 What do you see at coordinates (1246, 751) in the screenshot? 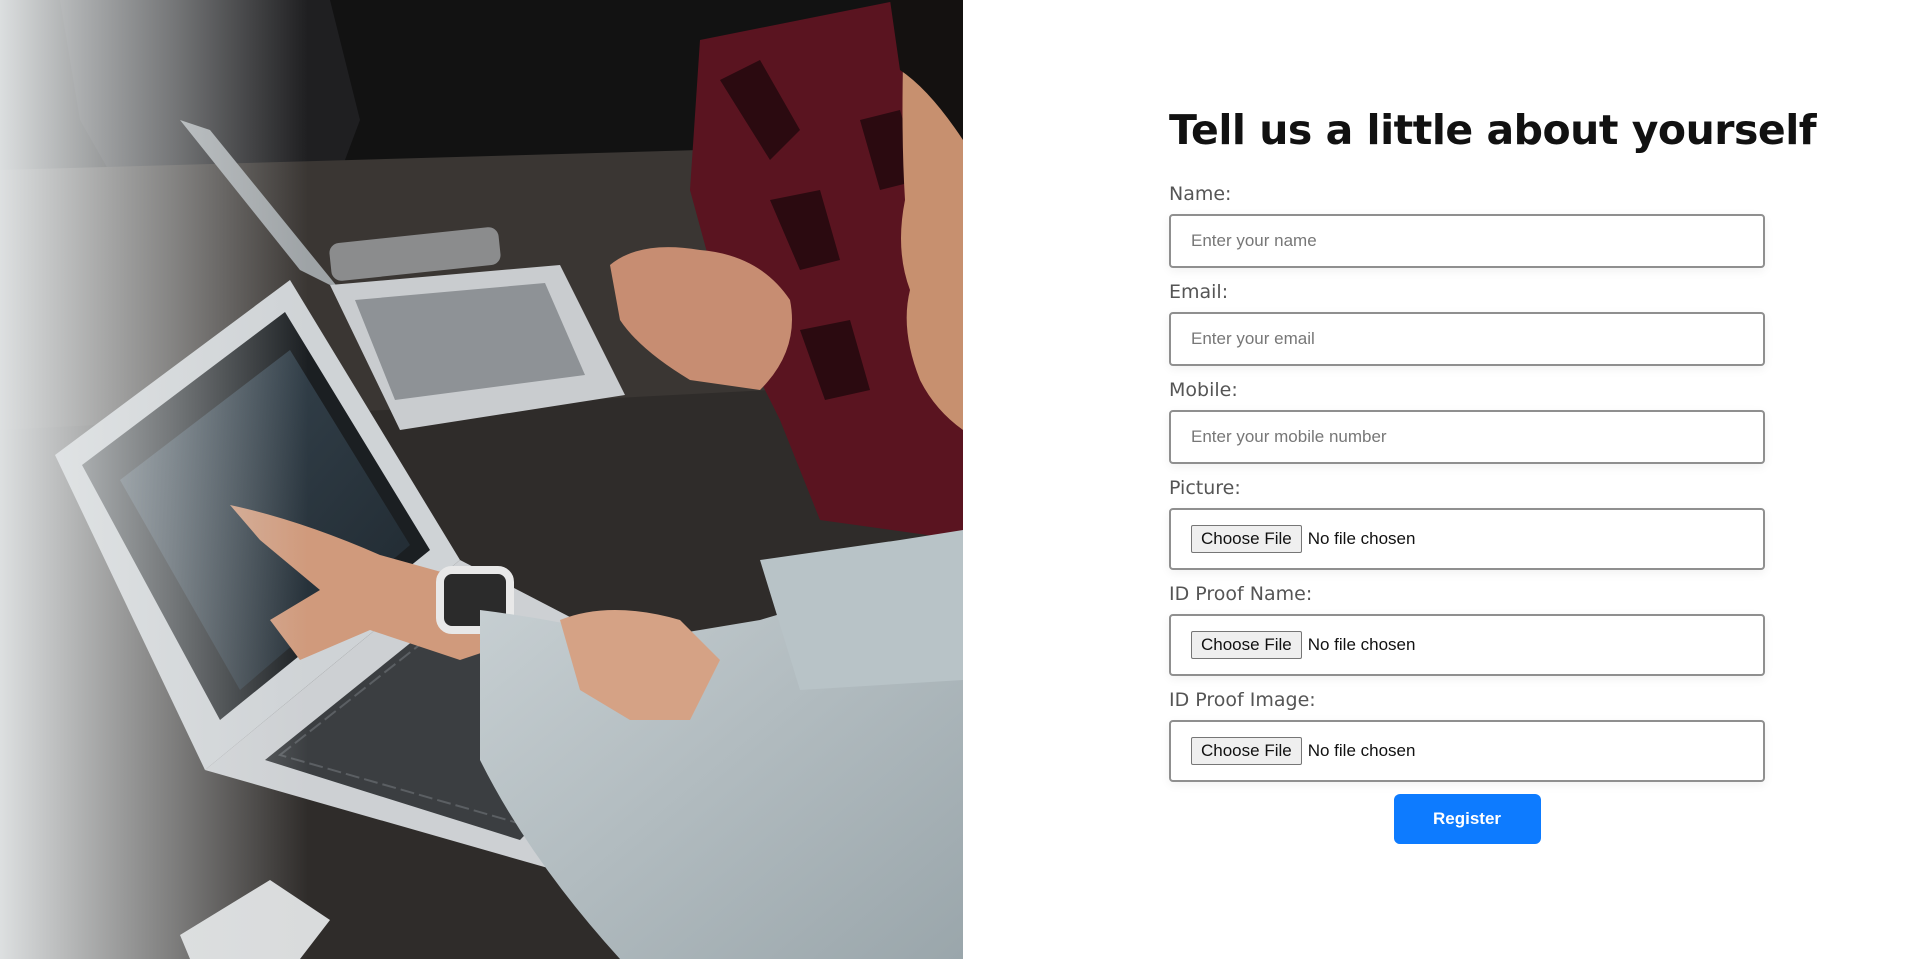
I see `id-proof-image-choose-file-button: Choose File` at bounding box center [1246, 751].